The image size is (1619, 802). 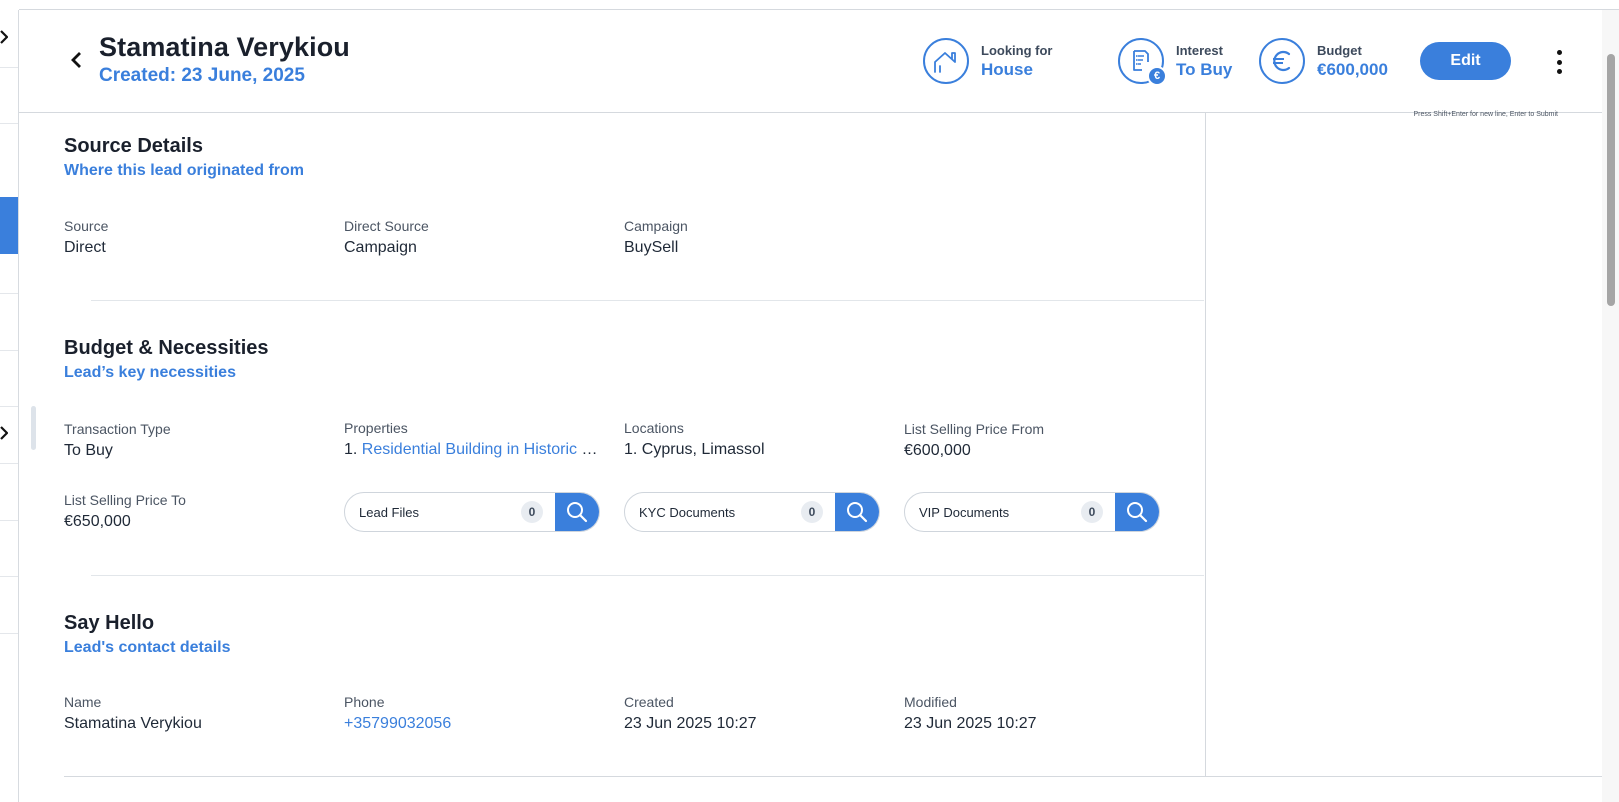 What do you see at coordinates (83, 702) in the screenshot?
I see `field-label: Name` at bounding box center [83, 702].